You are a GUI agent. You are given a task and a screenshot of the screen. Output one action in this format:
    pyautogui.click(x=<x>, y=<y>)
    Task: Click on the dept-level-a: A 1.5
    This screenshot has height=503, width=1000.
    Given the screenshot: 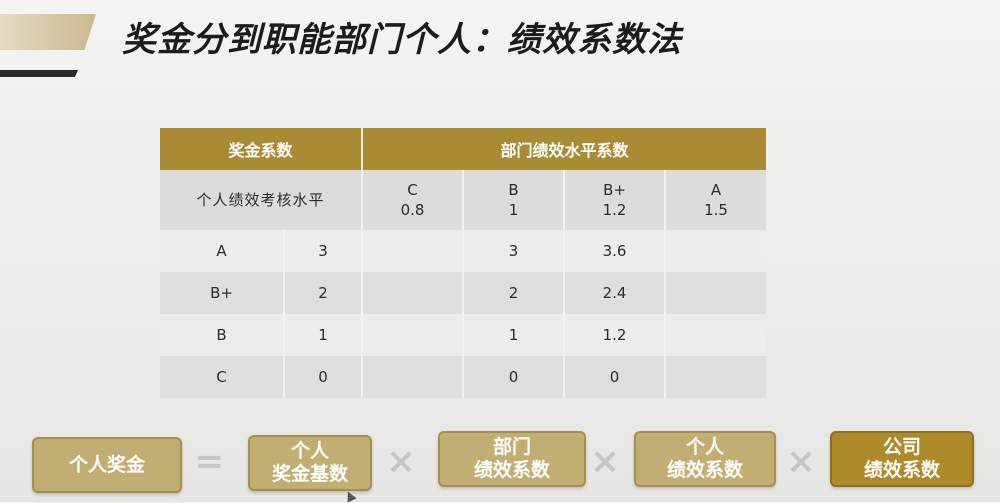 What is the action you would take?
    pyautogui.click(x=716, y=200)
    